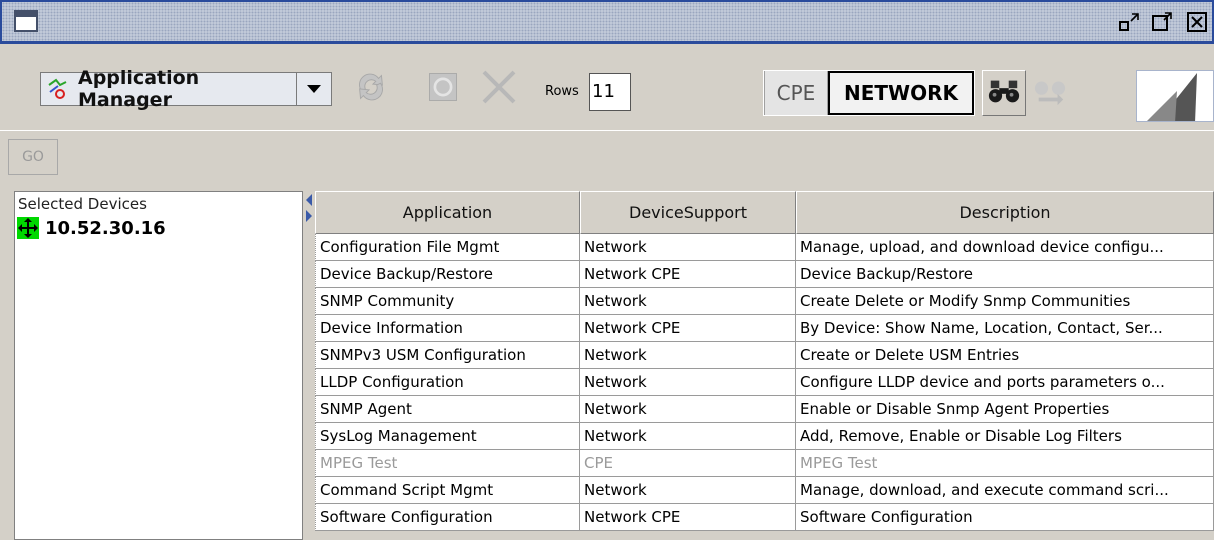  What do you see at coordinates (447, 436) in the screenshot?
I see `application-cell: SysLog Management` at bounding box center [447, 436].